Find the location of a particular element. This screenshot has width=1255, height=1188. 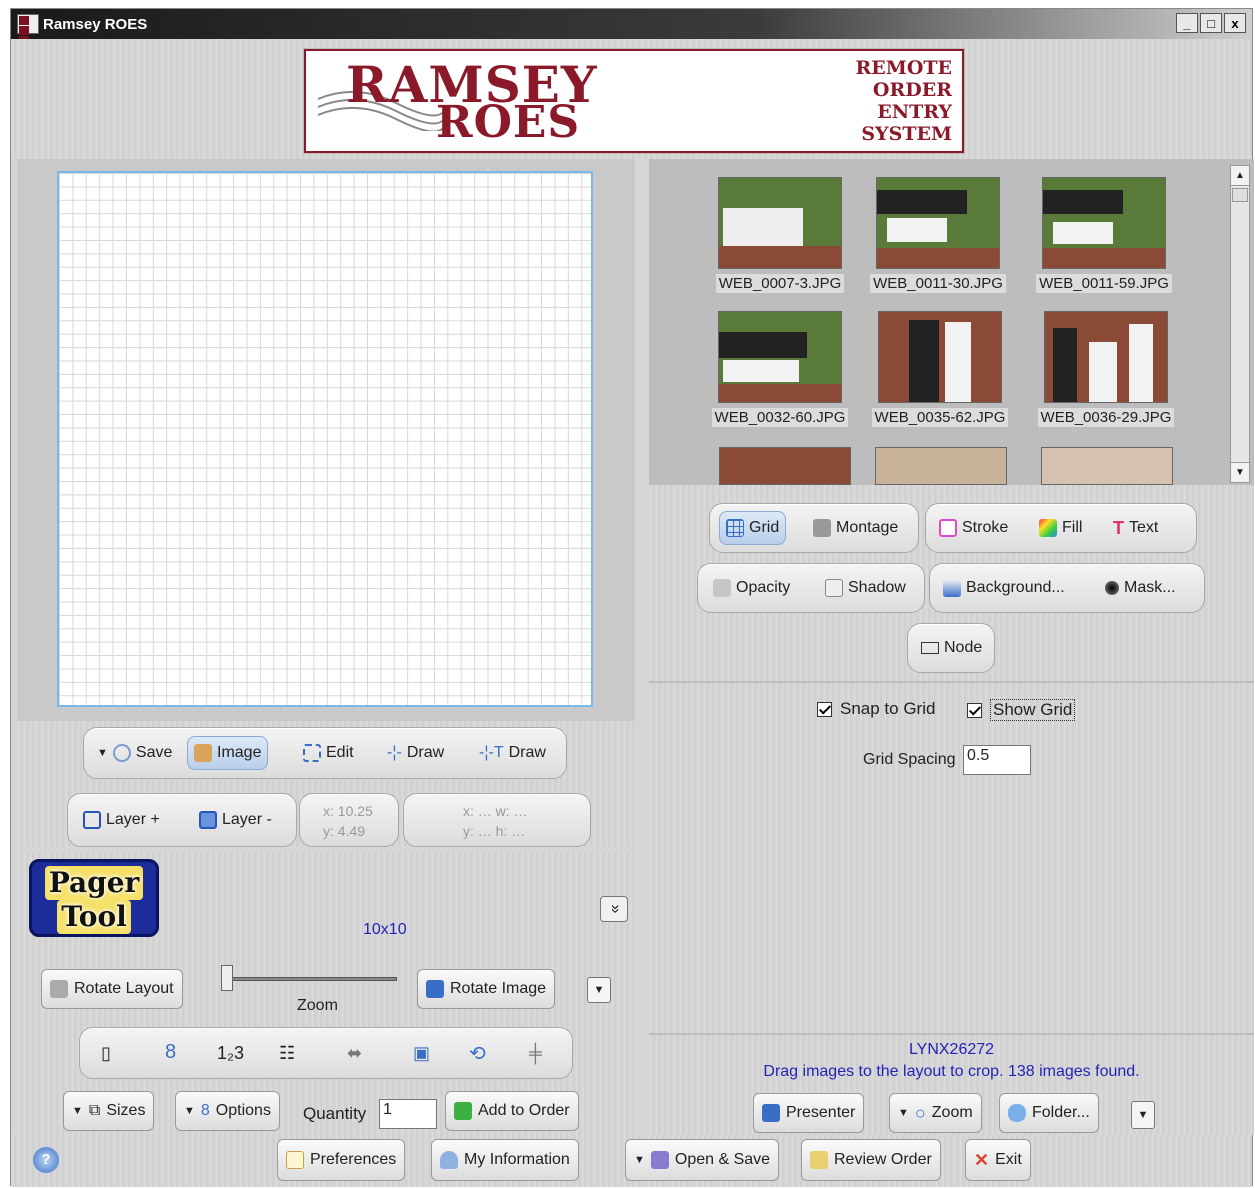

show-grid-checkbox: Show Grid is located at coordinates (1021, 710).